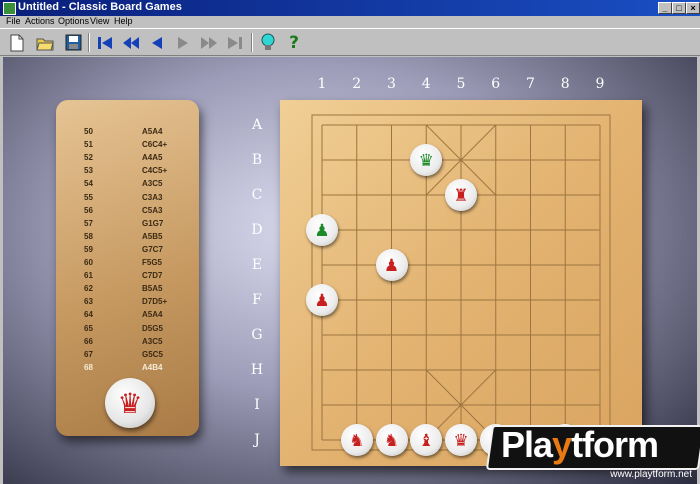  Describe the element at coordinates (88, 197) in the screenshot. I see `move-number: 55` at that location.